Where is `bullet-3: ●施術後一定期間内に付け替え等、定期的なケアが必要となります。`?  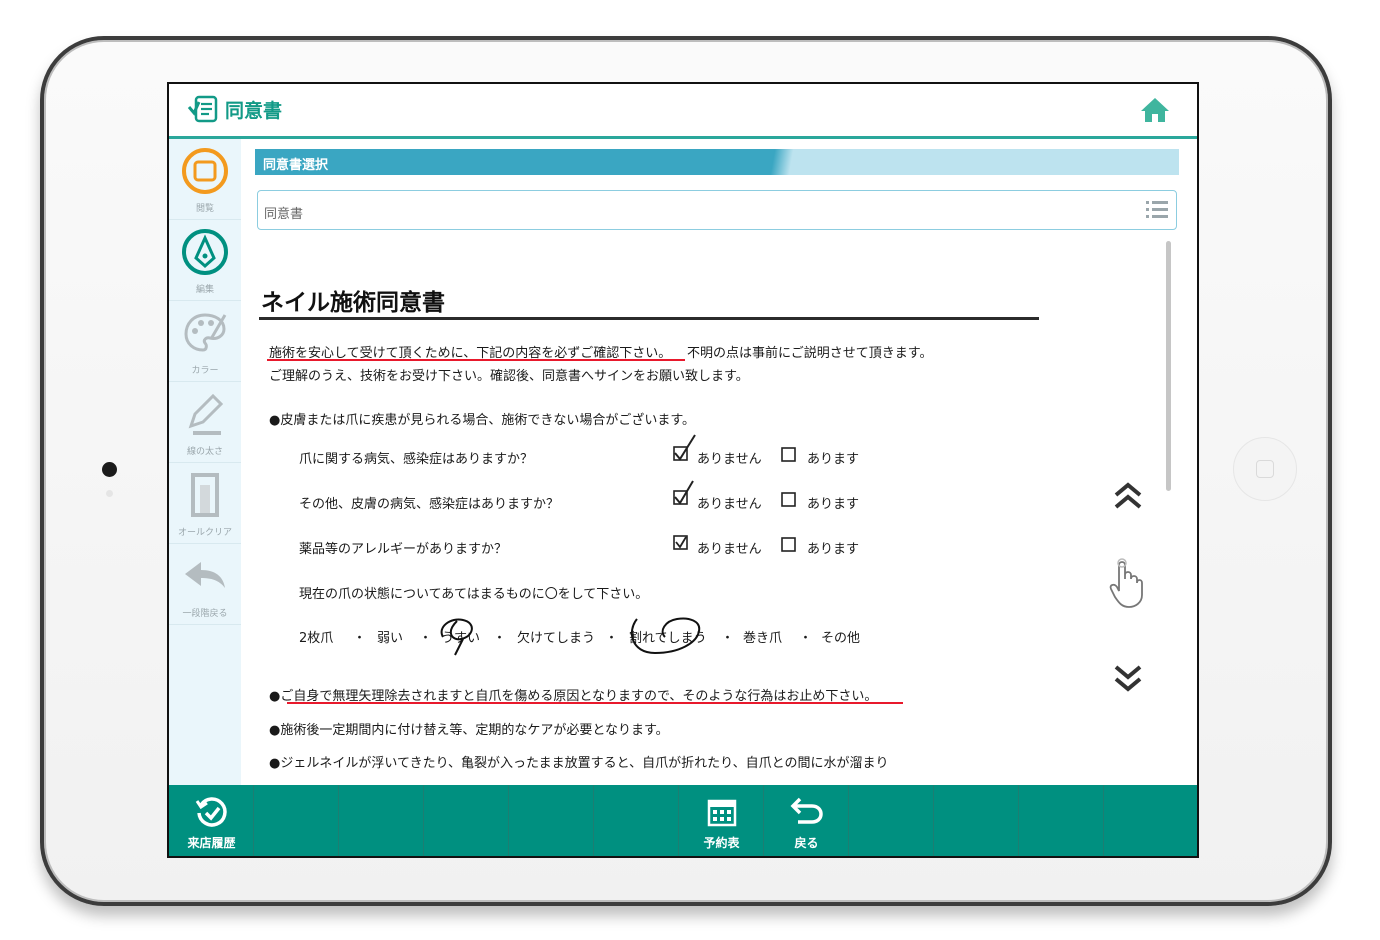
bullet-3: ●施術後一定期間内に付け替え等、定期的なケアが必要となります。 is located at coordinates (469, 730).